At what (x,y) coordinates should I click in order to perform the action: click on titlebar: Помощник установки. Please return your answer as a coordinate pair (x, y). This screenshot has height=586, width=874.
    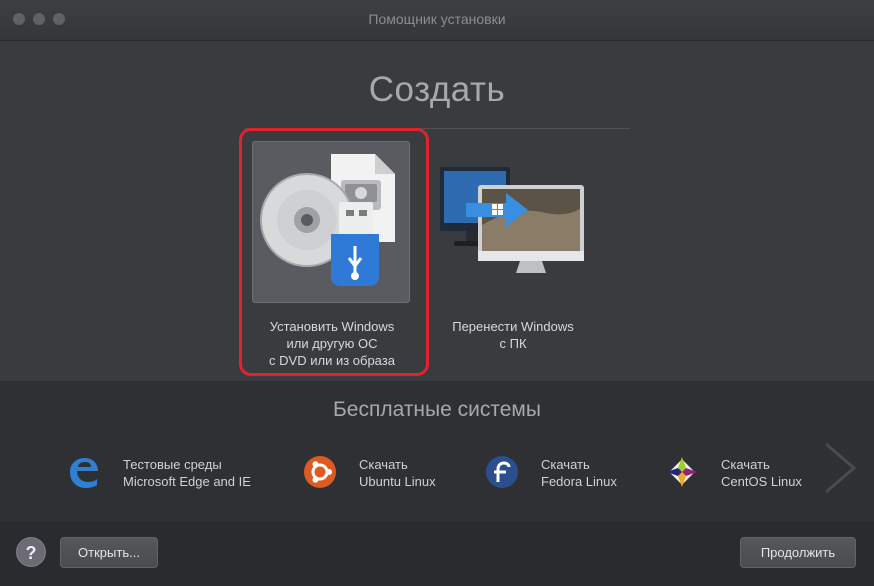
    Looking at the image, I should click on (437, 20).